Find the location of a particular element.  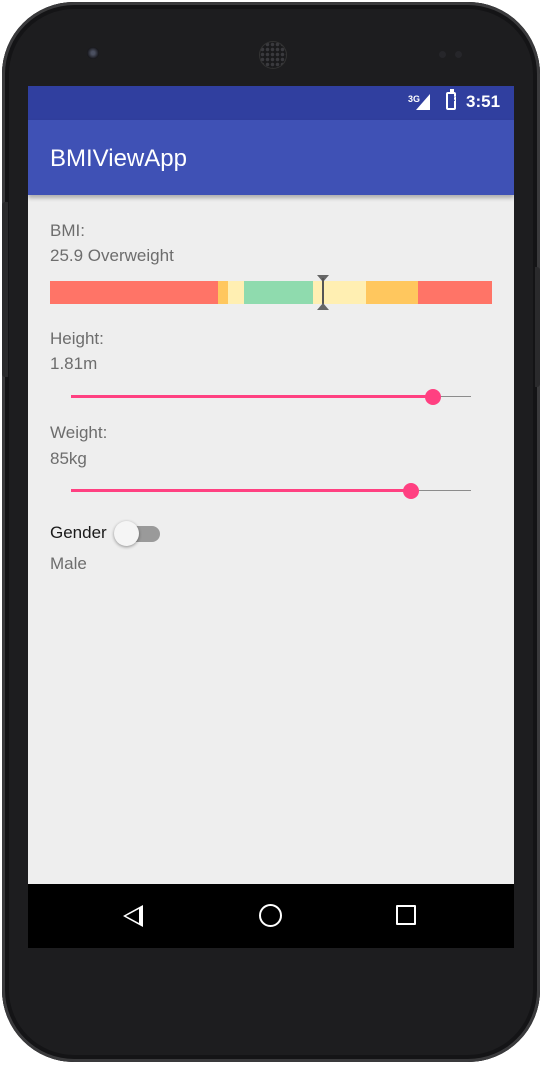

app-bar: BMIViewApp is located at coordinates (271, 157).